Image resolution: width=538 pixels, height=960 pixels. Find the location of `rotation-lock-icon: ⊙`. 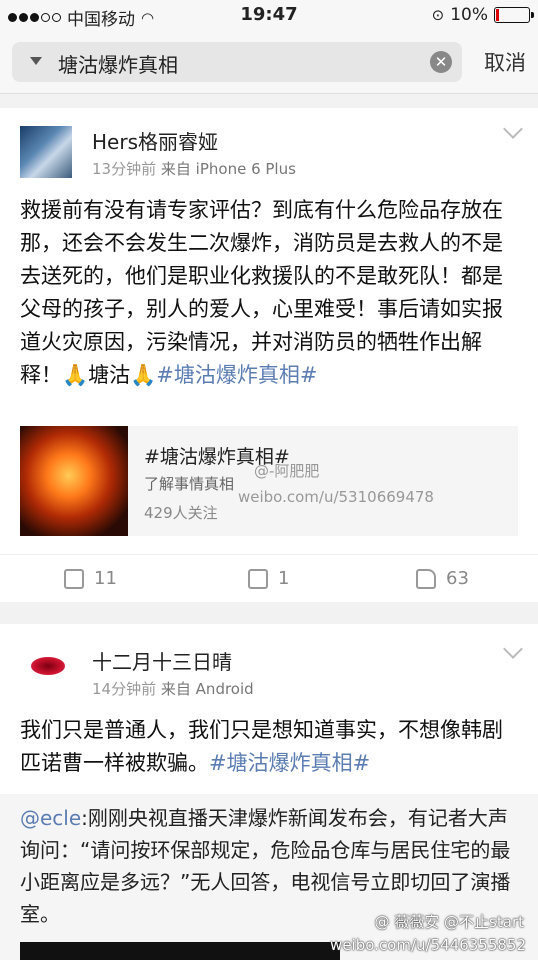

rotation-lock-icon: ⊙ is located at coordinates (438, 15).